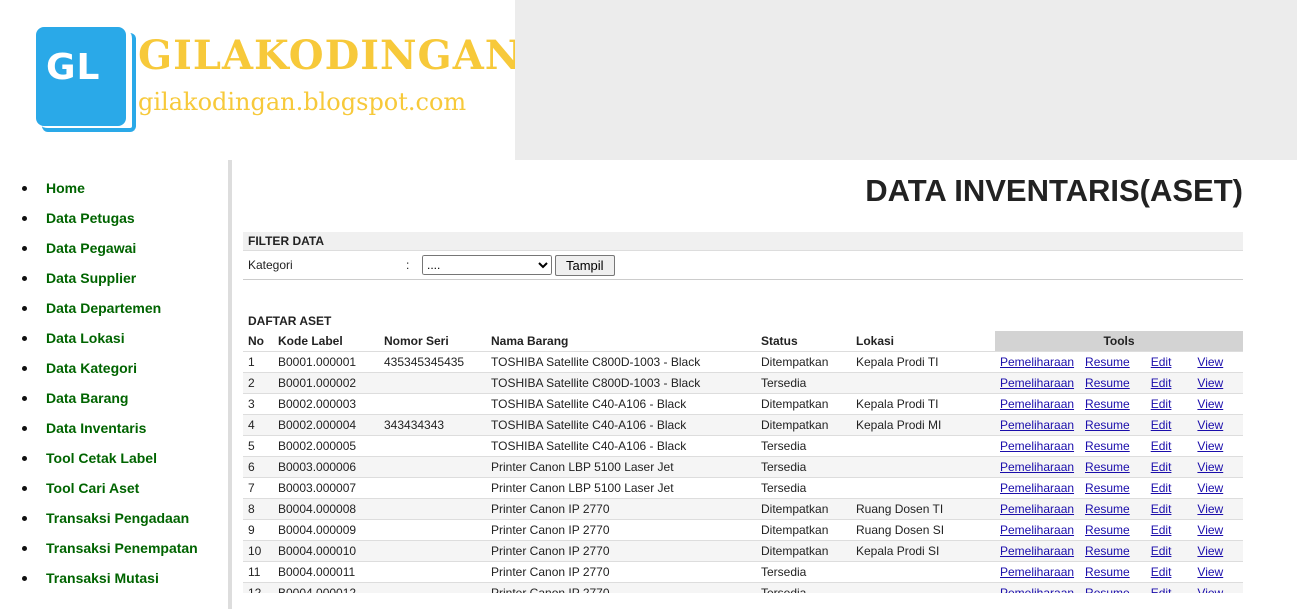 Image resolution: width=1297 pixels, height=609 pixels. I want to click on sidebar-item-tool-cetak-label: Tool Cetak Label, so click(110, 458).